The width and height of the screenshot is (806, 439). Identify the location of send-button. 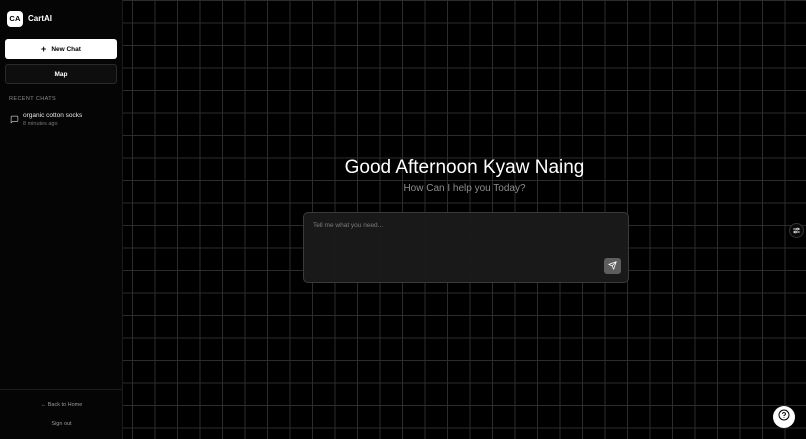
(612, 266).